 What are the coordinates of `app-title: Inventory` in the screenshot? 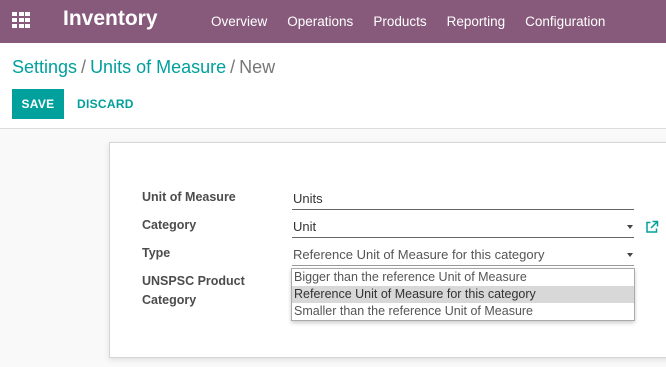 It's located at (110, 18).